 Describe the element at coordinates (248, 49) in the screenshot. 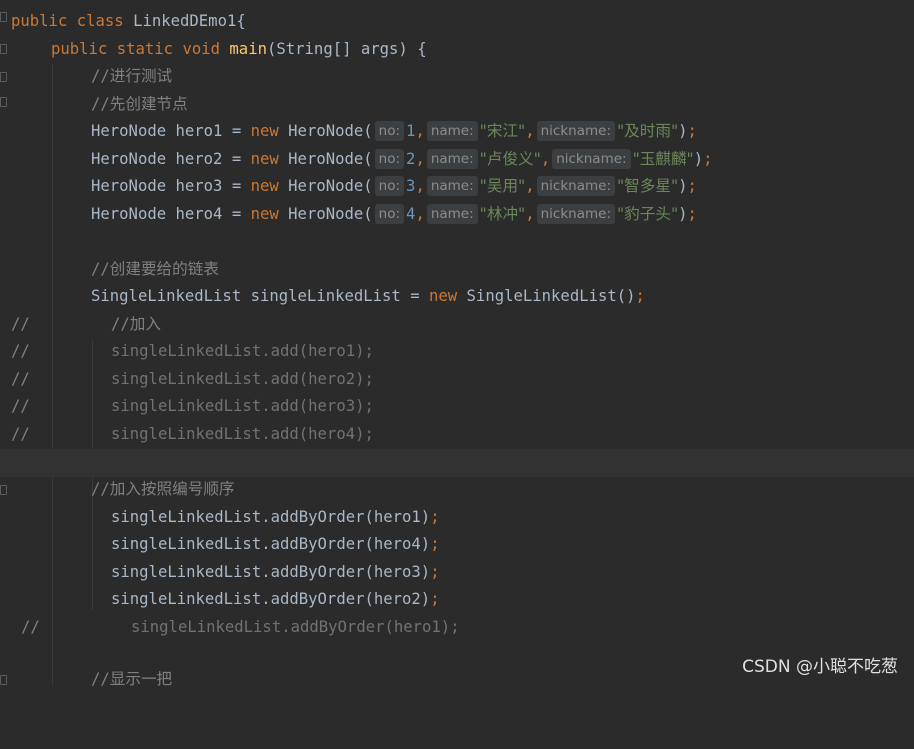

I see `method-name: main` at that location.